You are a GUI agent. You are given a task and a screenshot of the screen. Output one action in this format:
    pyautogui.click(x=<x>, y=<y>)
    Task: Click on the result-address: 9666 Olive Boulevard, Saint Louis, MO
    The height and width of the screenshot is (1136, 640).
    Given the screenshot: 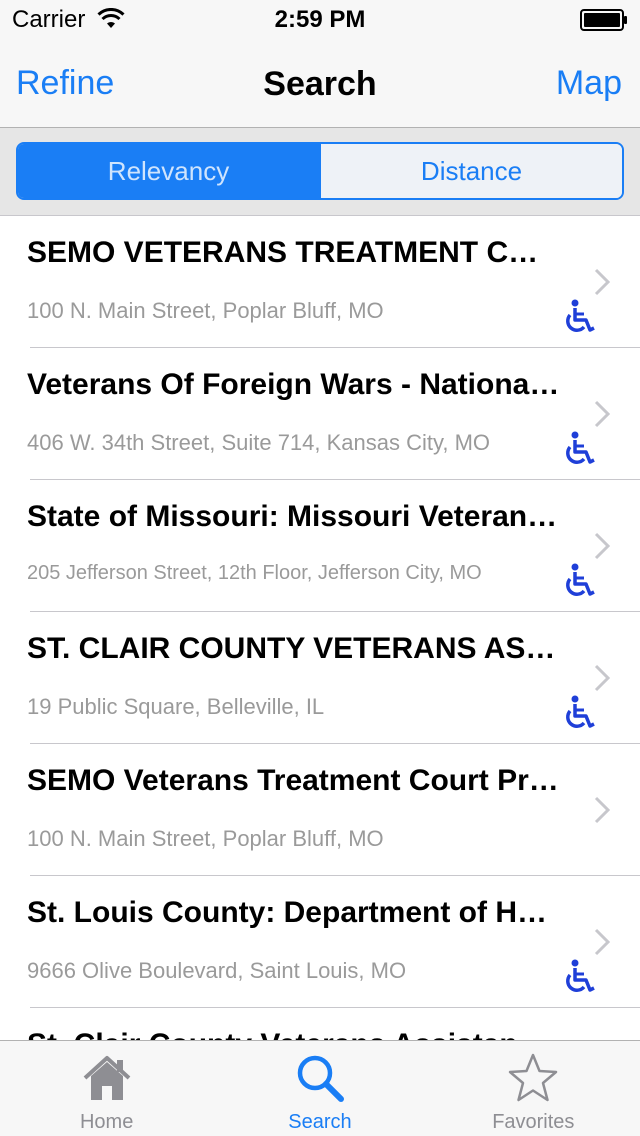 What is the action you would take?
    pyautogui.click(x=217, y=970)
    